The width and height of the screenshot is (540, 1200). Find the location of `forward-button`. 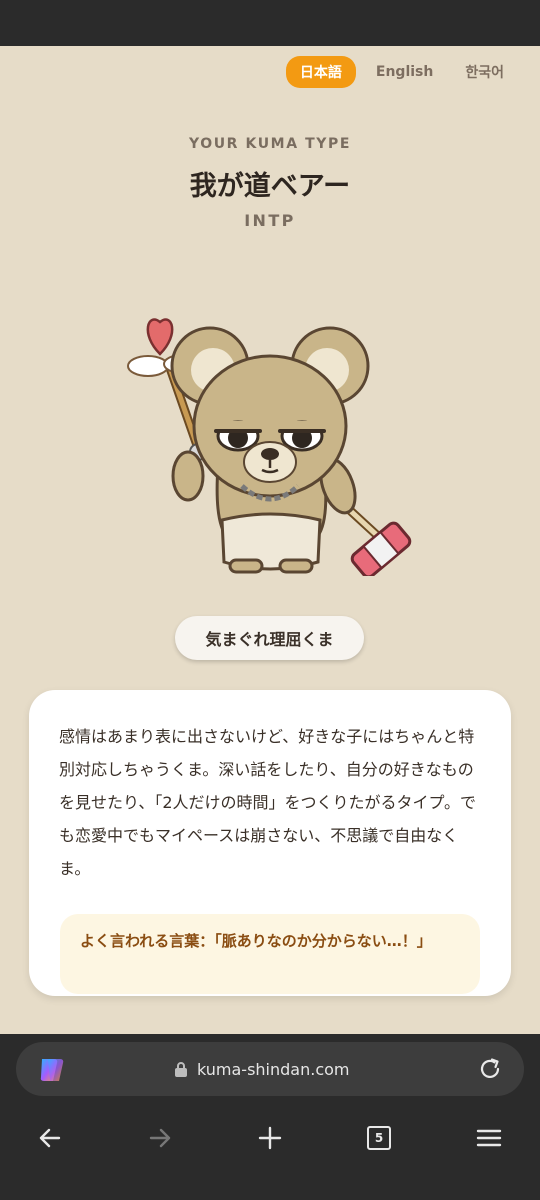

forward-button is located at coordinates (160, 1138).